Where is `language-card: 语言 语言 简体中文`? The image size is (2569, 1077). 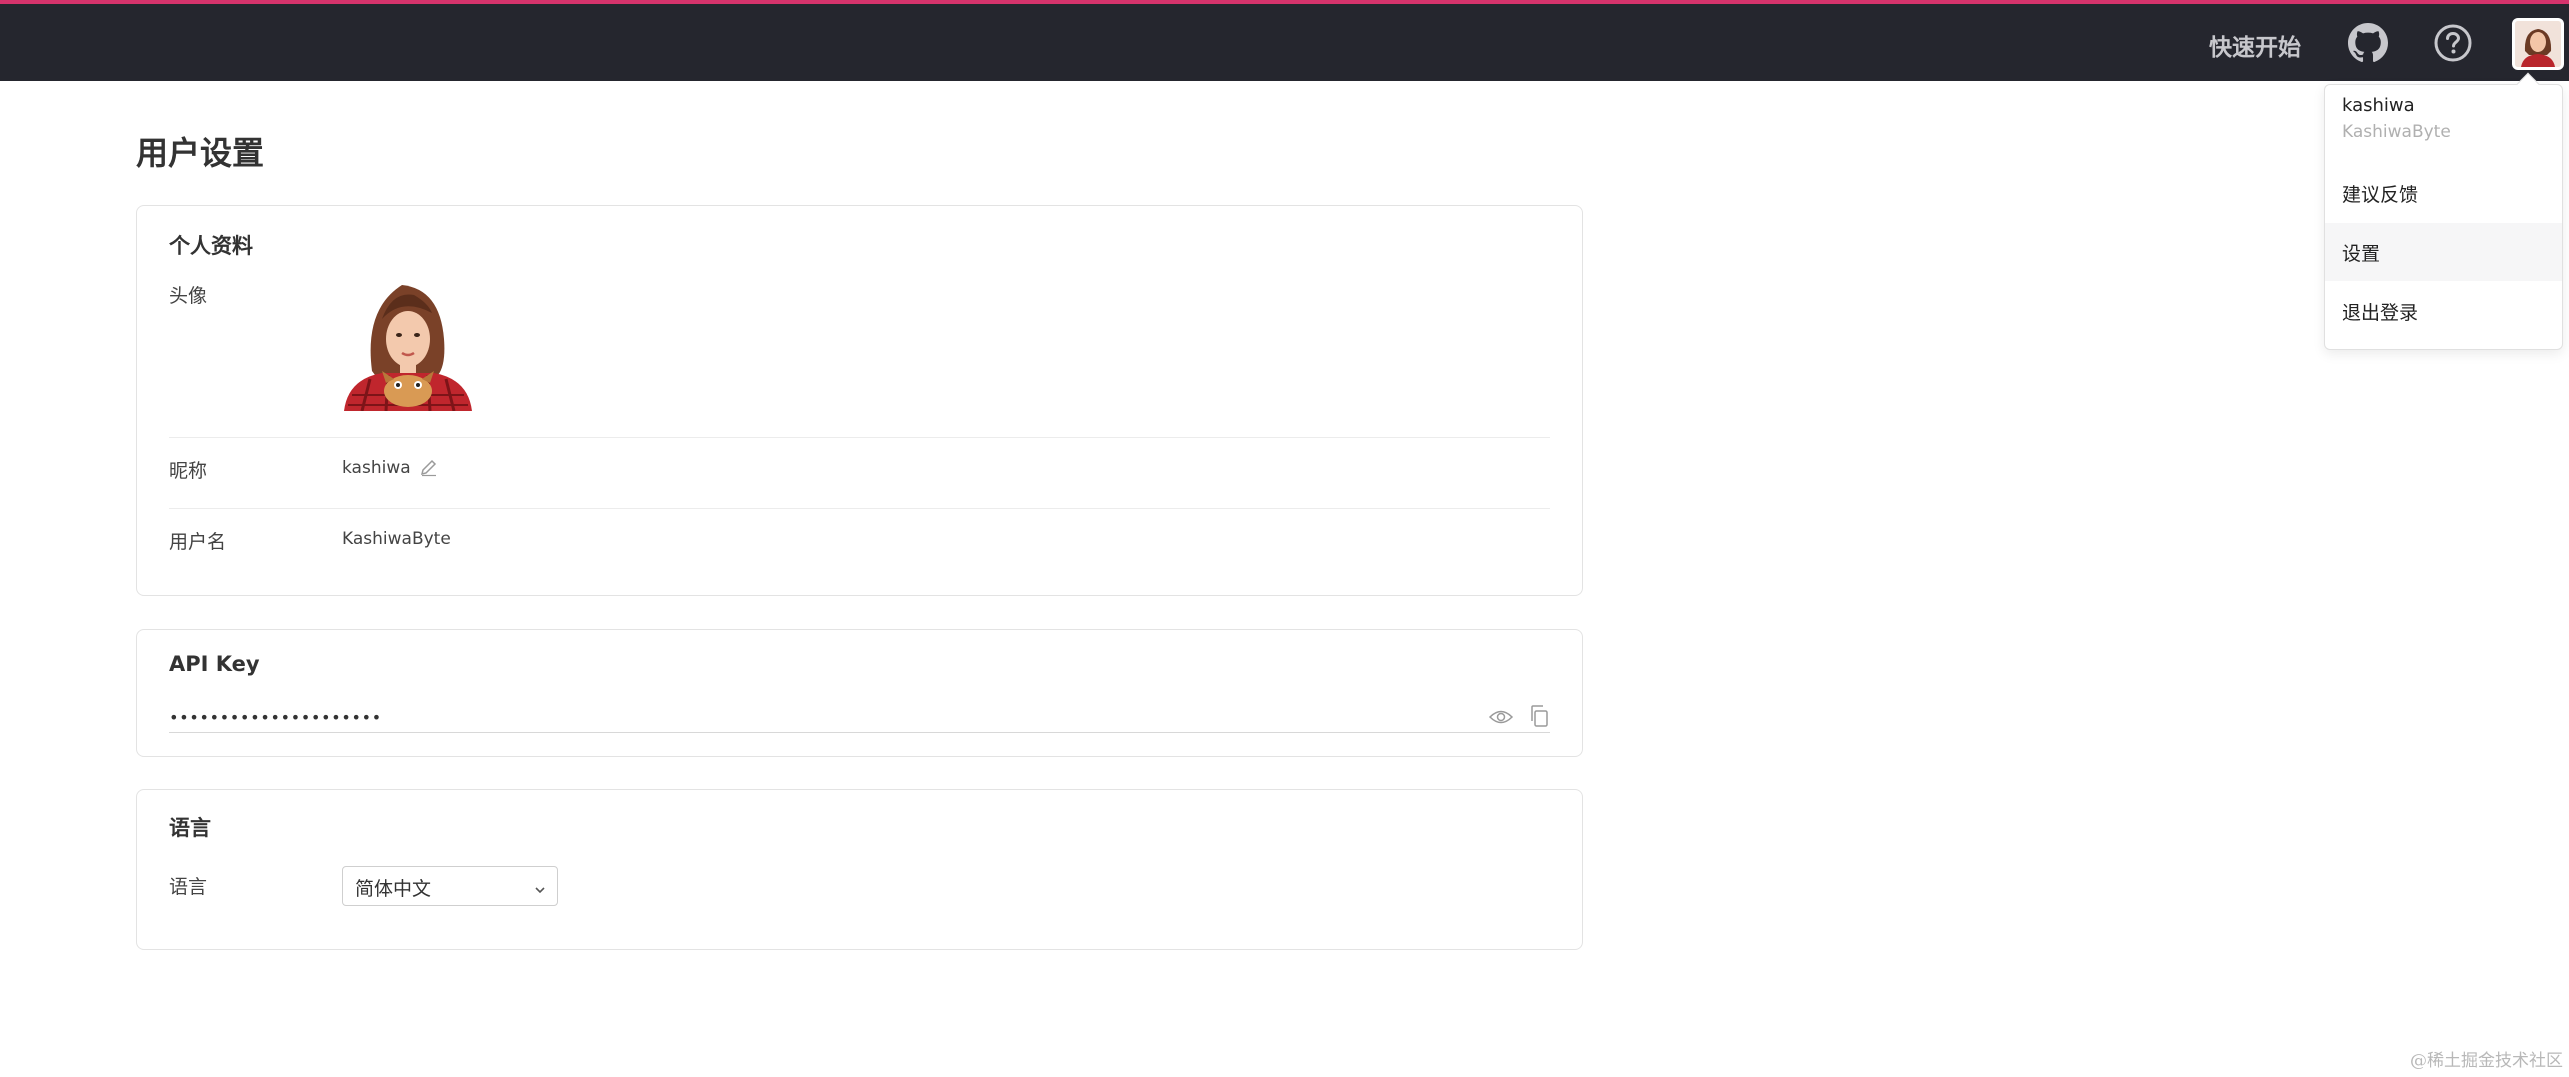 language-card: 语言 语言 简体中文 is located at coordinates (859, 869).